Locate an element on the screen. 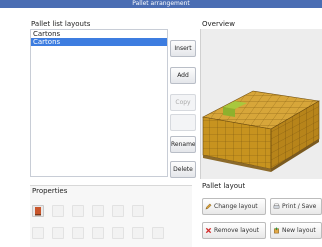 This screenshot has height=247, width=322. copy-button: Copy is located at coordinates (183, 102).